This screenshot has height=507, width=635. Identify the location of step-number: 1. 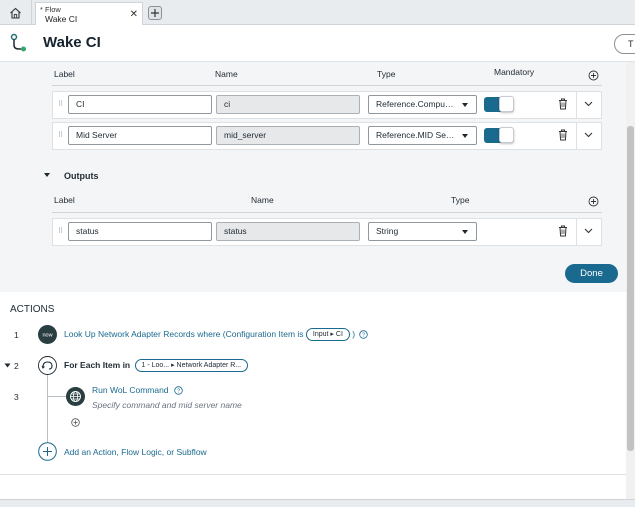
(16, 335).